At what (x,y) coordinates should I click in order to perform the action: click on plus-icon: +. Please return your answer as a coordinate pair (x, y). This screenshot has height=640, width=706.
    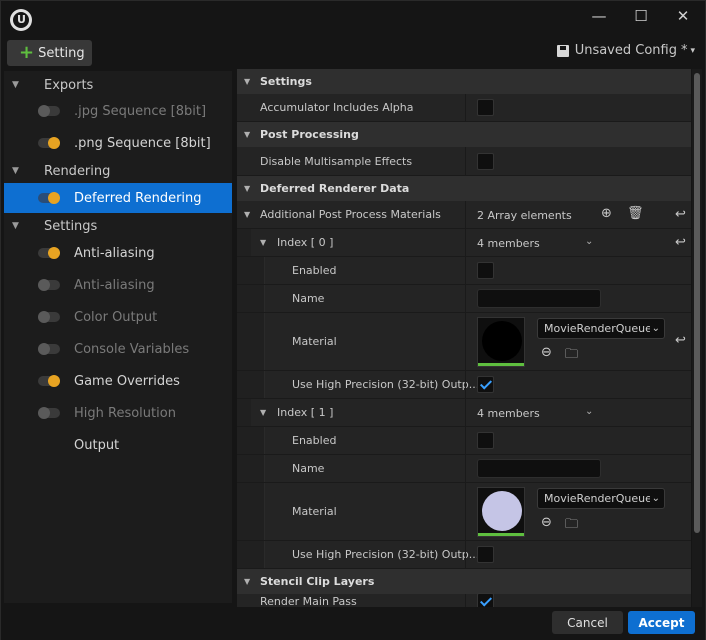
    Looking at the image, I should click on (27, 52).